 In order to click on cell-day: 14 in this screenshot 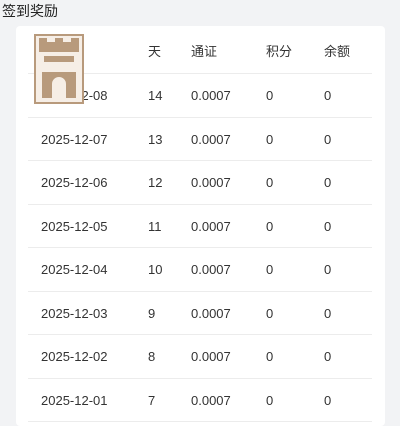, I will do `click(155, 95)`.